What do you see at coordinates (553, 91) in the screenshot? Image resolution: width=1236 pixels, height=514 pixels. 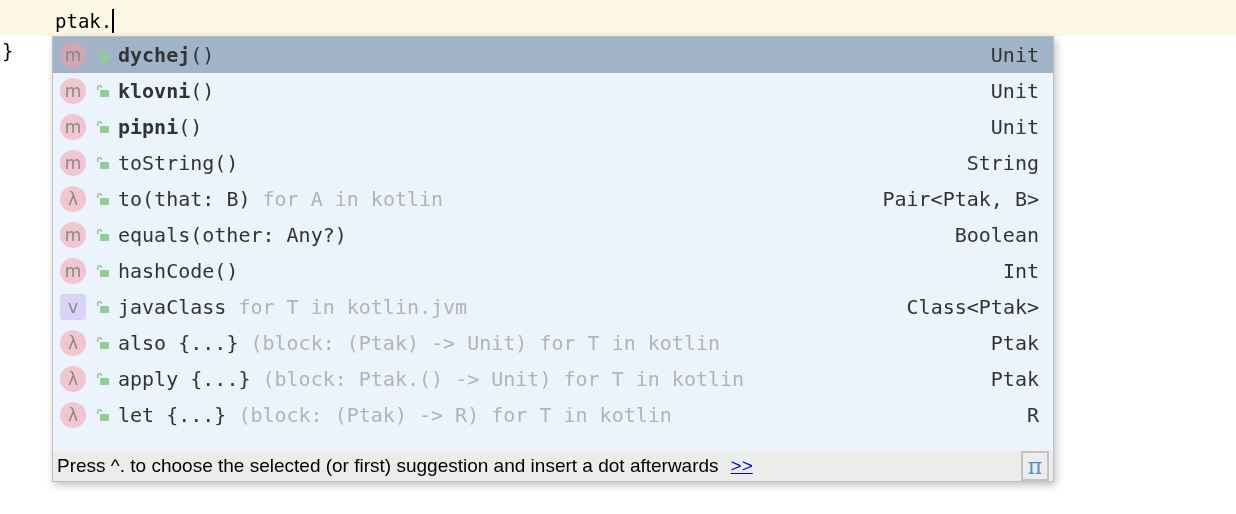 I see `completion-item: m klovni() Unit` at bounding box center [553, 91].